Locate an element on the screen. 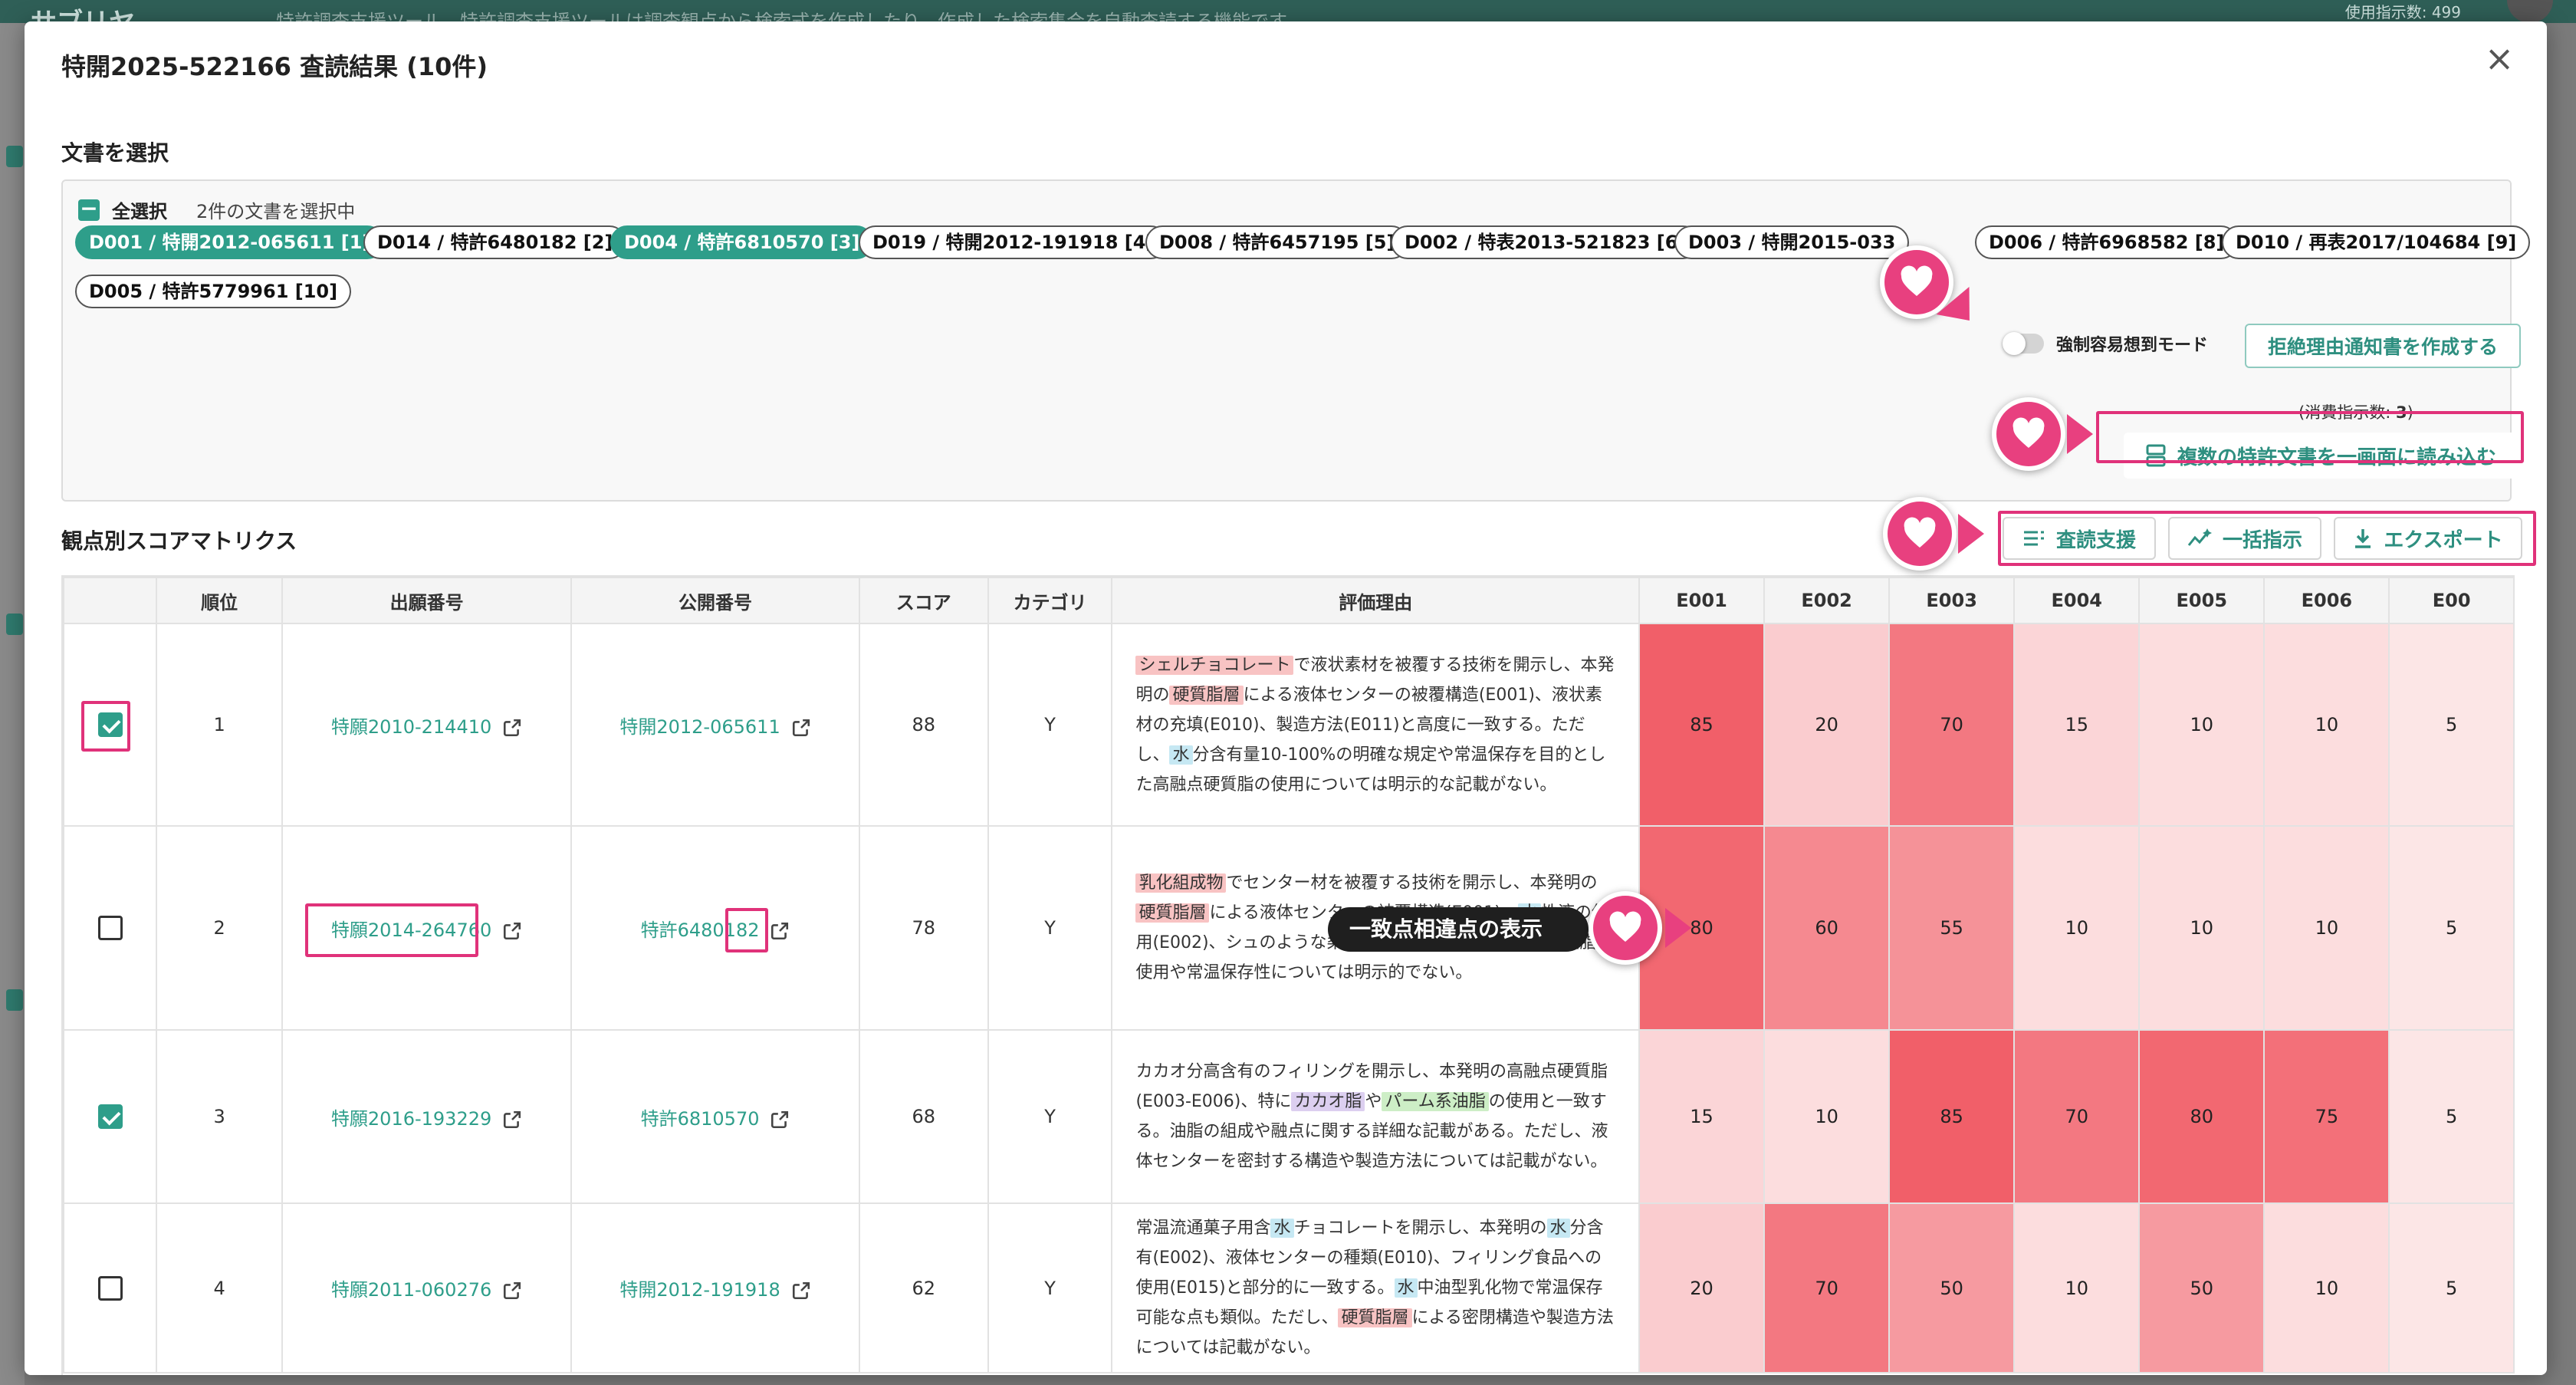 The width and height of the screenshot is (2576, 1385). document-chip: D002 / 特表2013-521823 [6] is located at coordinates (1545, 242).